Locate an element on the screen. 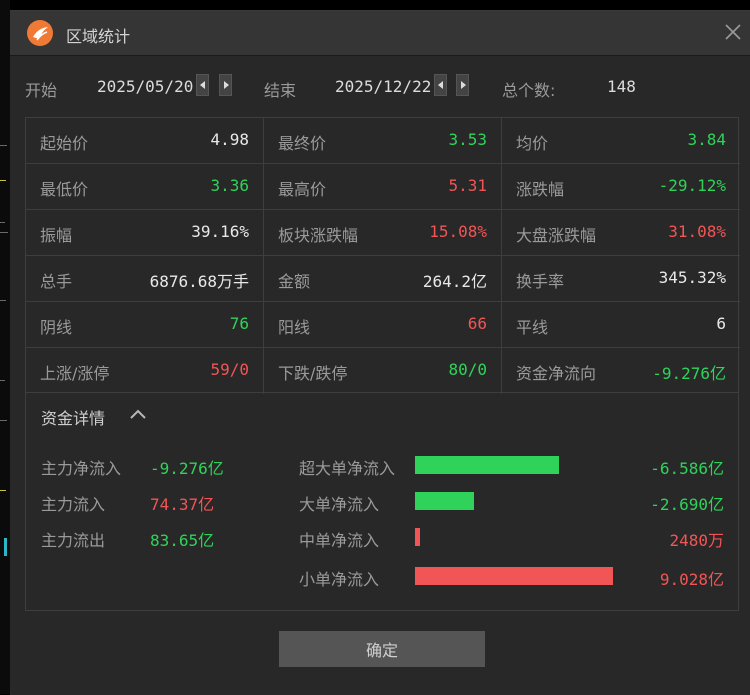 Image resolution: width=750 pixels, height=695 pixels. stat-cell: 阴线 76 is located at coordinates (145, 325).